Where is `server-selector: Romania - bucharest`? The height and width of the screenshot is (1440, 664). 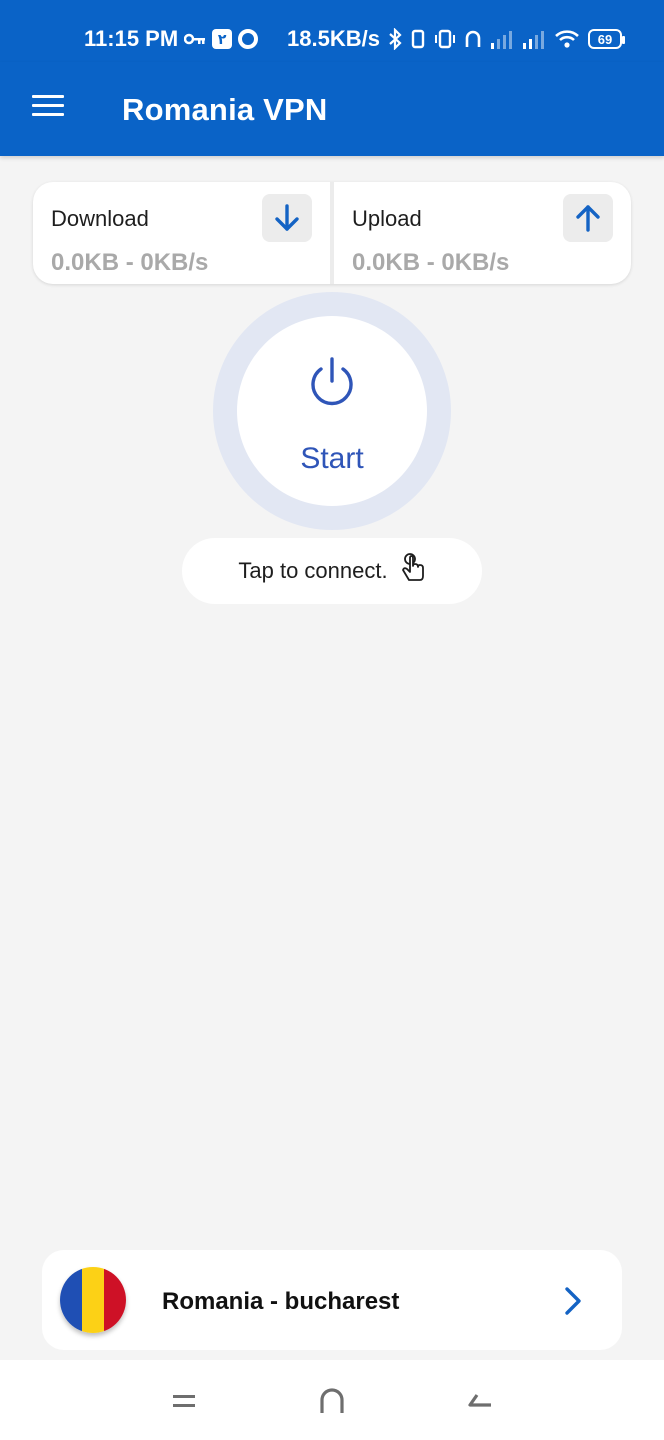 server-selector: Romania - bucharest is located at coordinates (332, 1300).